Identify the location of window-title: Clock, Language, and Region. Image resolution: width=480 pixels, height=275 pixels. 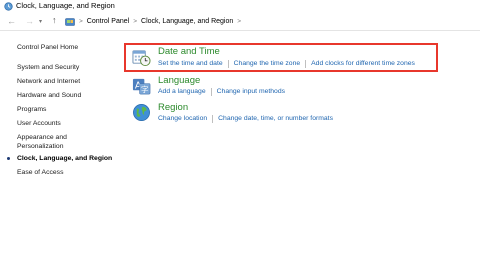
(65, 5).